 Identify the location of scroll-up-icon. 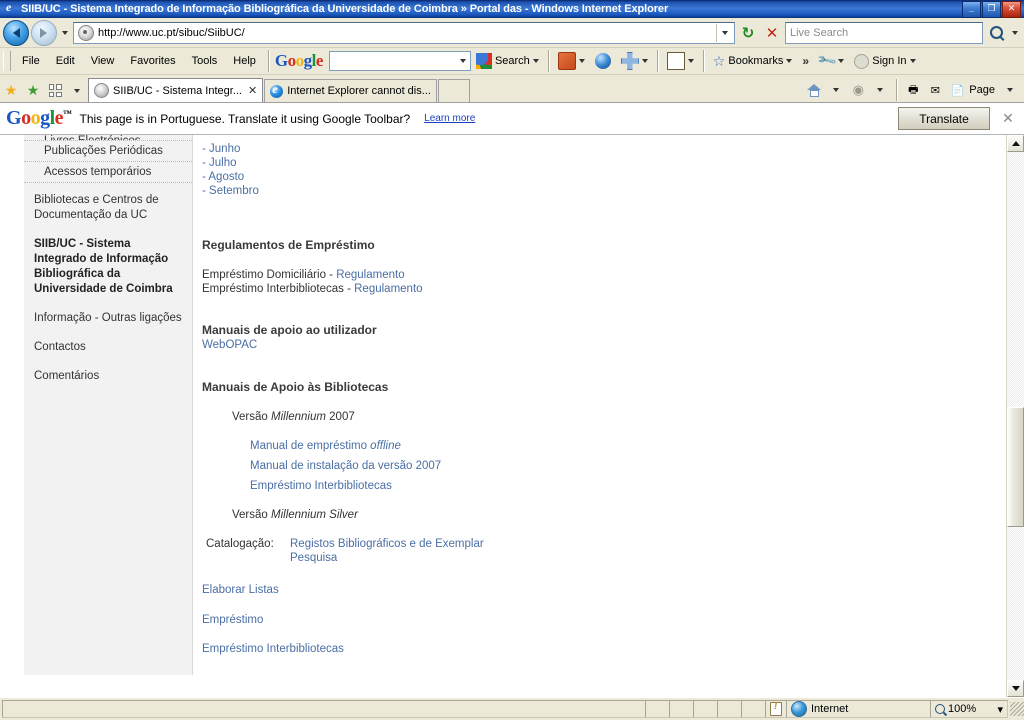
(1015, 143).